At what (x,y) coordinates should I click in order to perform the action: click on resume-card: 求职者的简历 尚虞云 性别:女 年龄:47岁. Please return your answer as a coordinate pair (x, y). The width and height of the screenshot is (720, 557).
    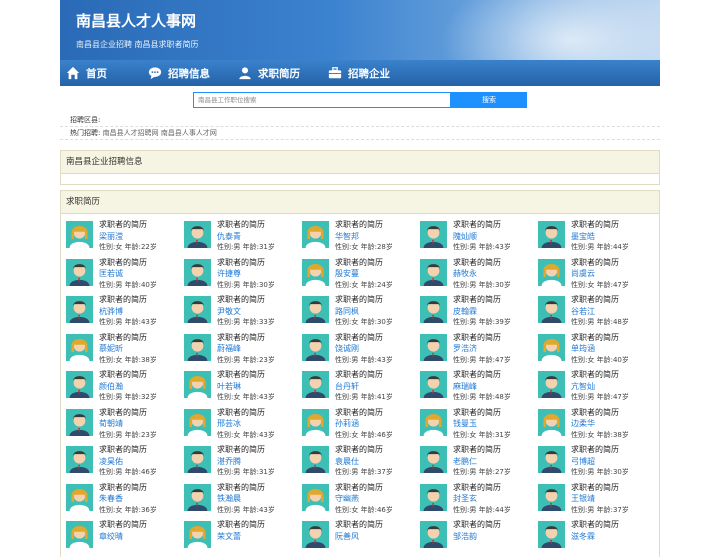
    Looking at the image, I should click on (597, 276).